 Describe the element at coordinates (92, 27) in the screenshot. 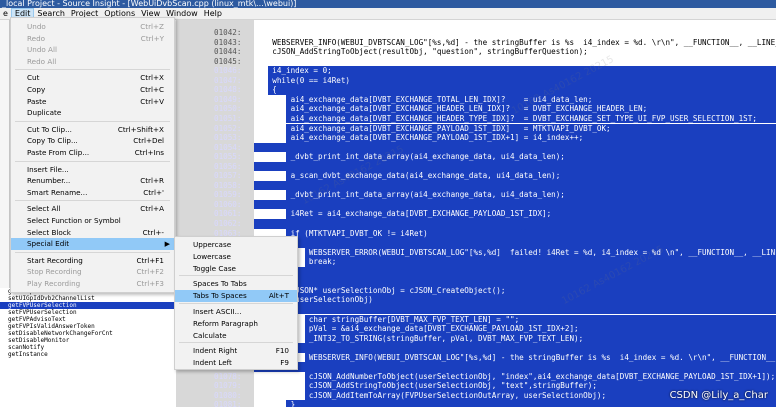

I see `menu-item-undo: Undo Ctrl+Z` at that location.